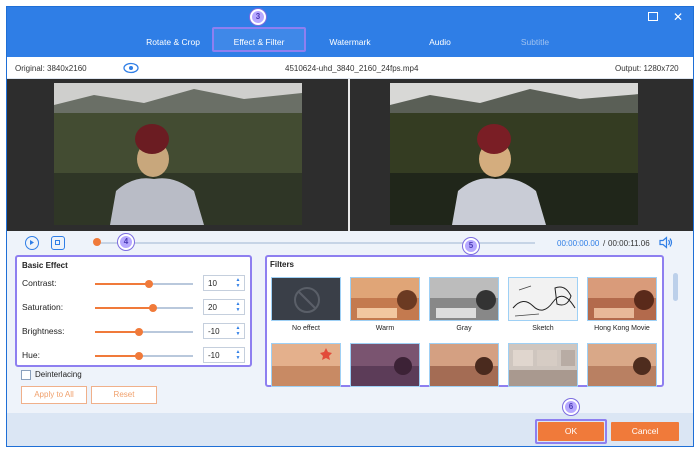 The image size is (700, 453). I want to click on filter-thumb-sketch, so click(543, 299).